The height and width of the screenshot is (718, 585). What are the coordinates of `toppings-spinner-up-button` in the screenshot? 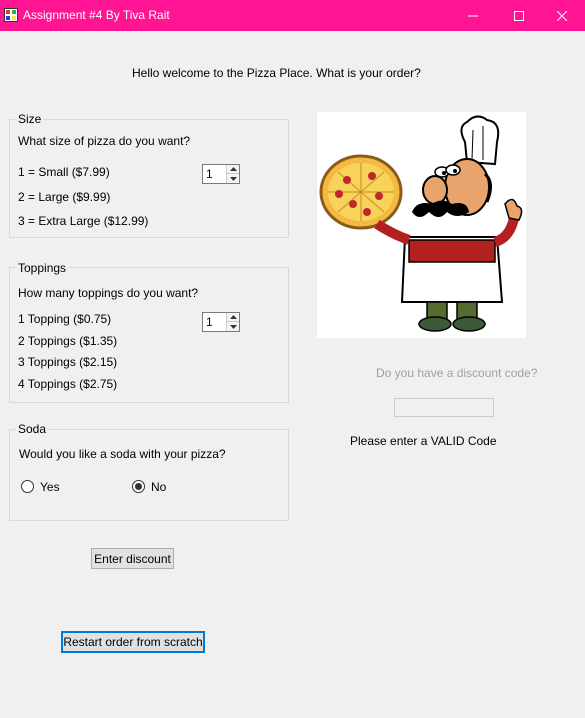 It's located at (233, 317).